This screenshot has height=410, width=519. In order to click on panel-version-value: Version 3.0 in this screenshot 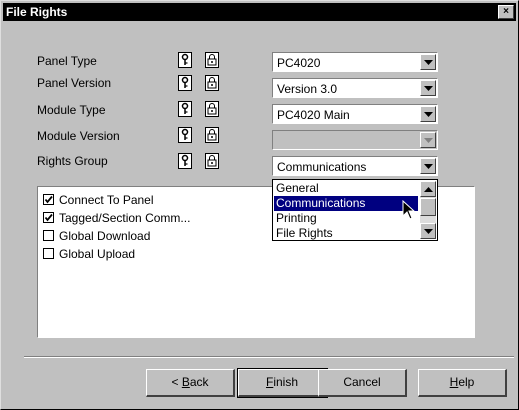, I will do `click(307, 89)`.